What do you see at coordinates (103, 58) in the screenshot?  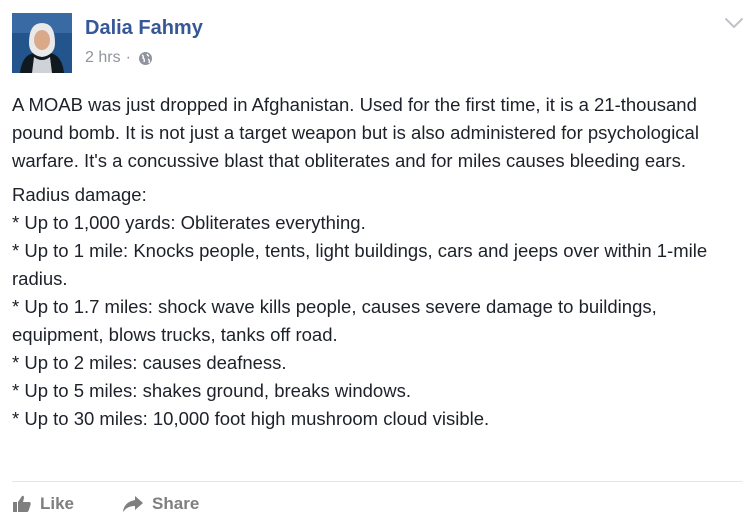 I see `post-timestamp: 2 hrs` at bounding box center [103, 58].